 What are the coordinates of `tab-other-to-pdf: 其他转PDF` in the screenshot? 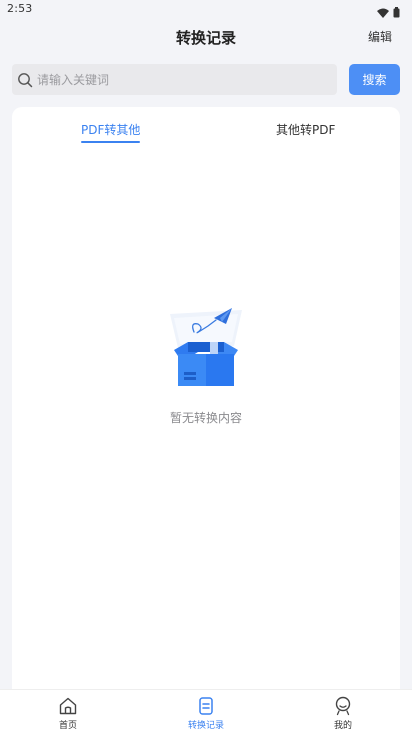 It's located at (305, 129).